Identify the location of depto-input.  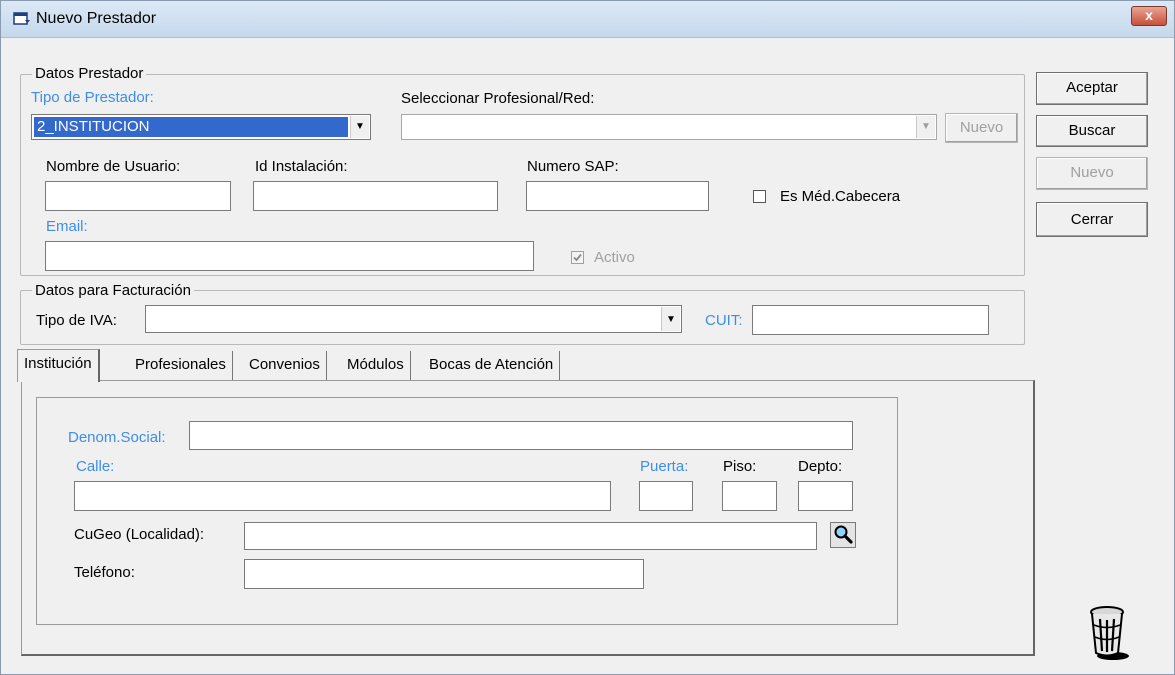
(825, 496).